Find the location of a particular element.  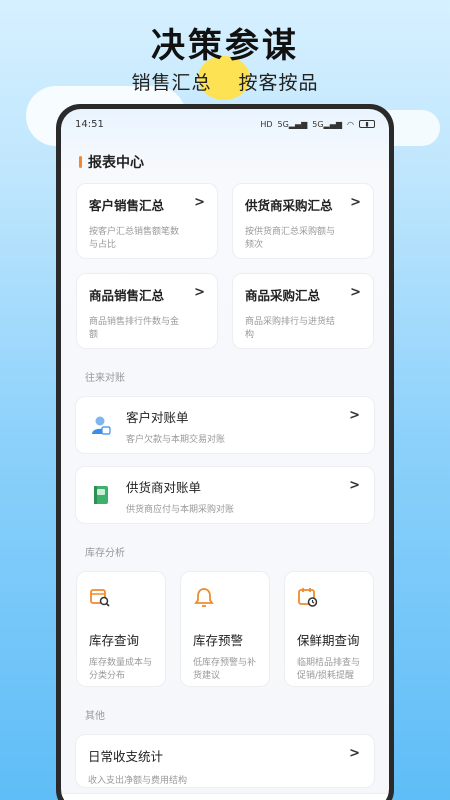

customer-statement-card: 客户对账单 客户欠款与本期交易对账 > is located at coordinates (225, 425).